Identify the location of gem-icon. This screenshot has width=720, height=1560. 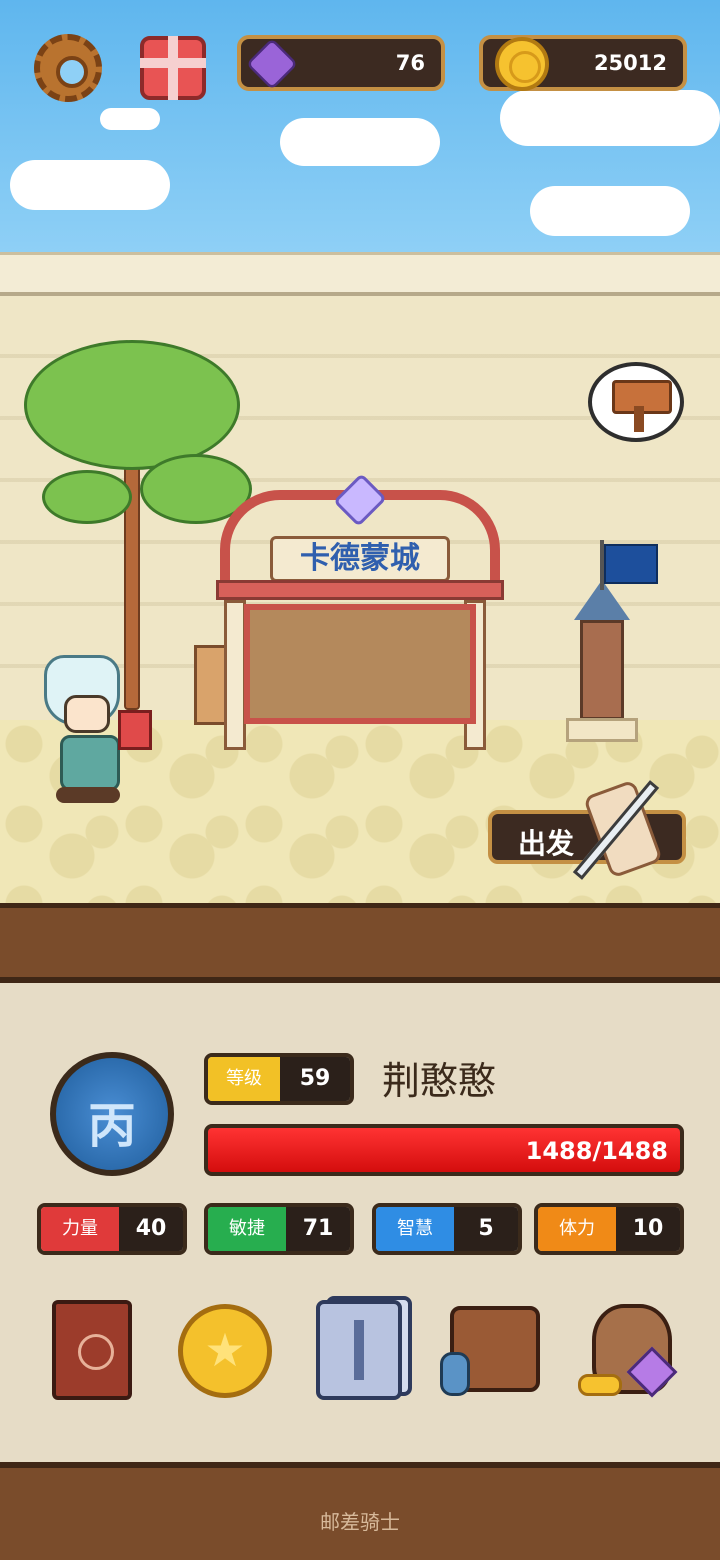
(272, 64).